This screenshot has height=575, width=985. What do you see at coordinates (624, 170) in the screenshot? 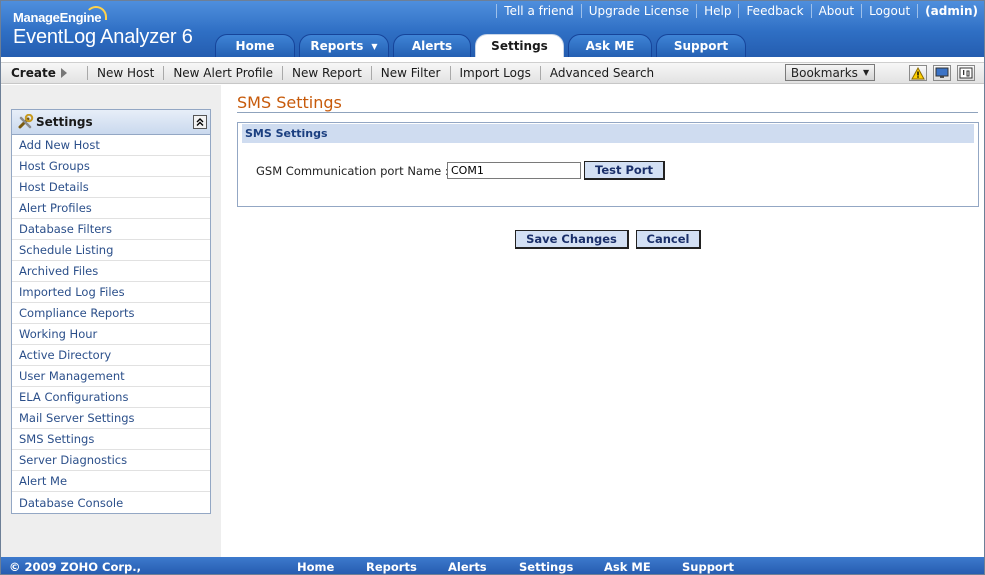
I see `test-port-button: Test Port` at bounding box center [624, 170].